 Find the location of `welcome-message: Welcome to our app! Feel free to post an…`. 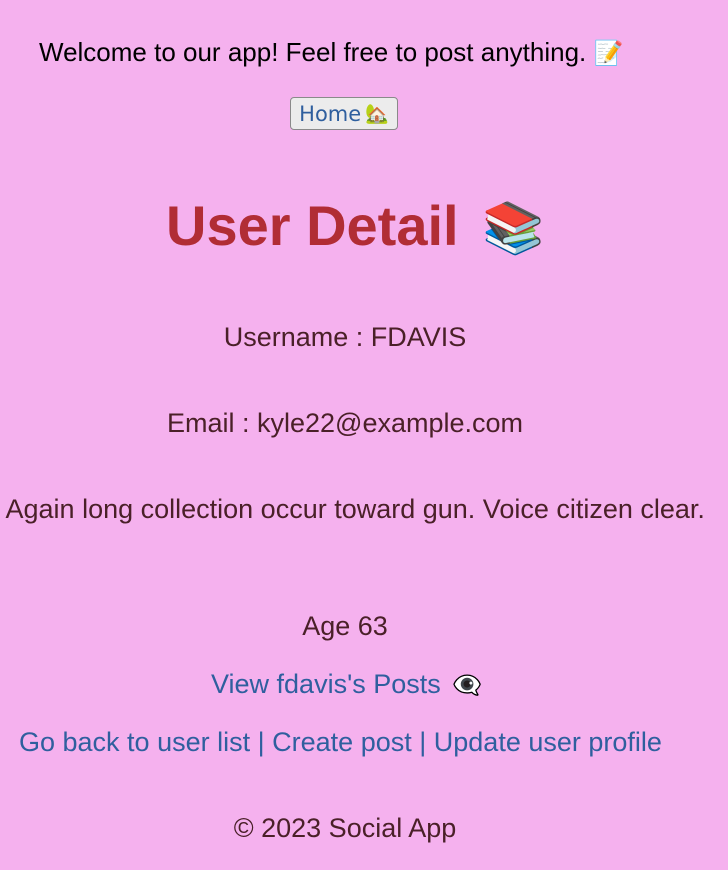

welcome-message: Welcome to our app! Feel free to post an… is located at coordinates (331, 53).